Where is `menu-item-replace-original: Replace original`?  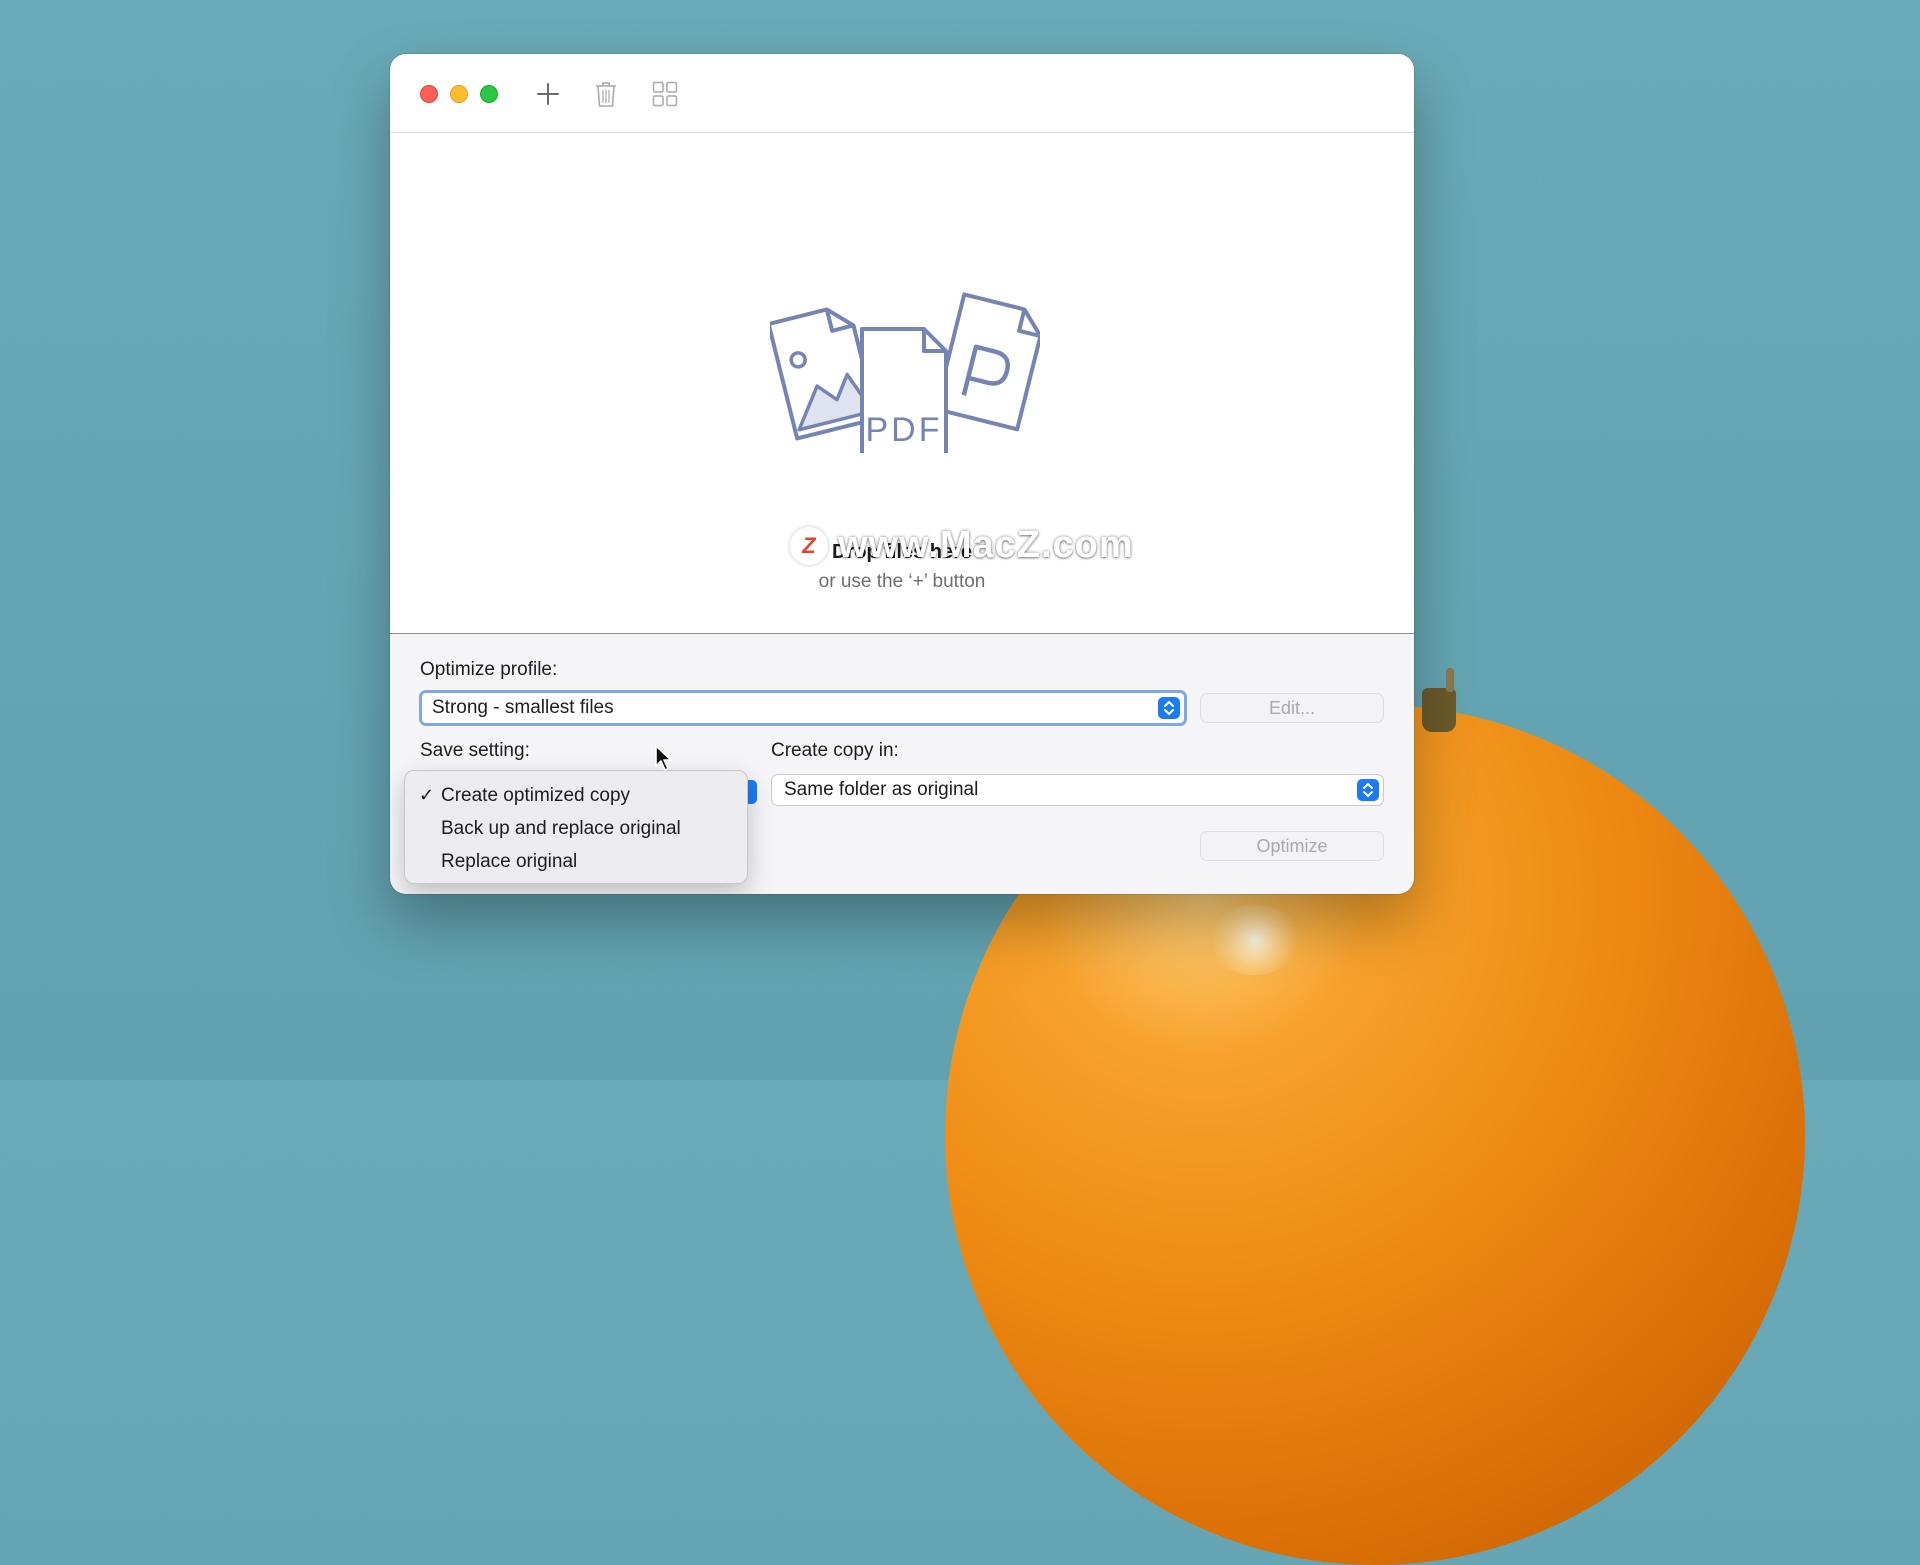
menu-item-replace-original: Replace original is located at coordinates (576, 861).